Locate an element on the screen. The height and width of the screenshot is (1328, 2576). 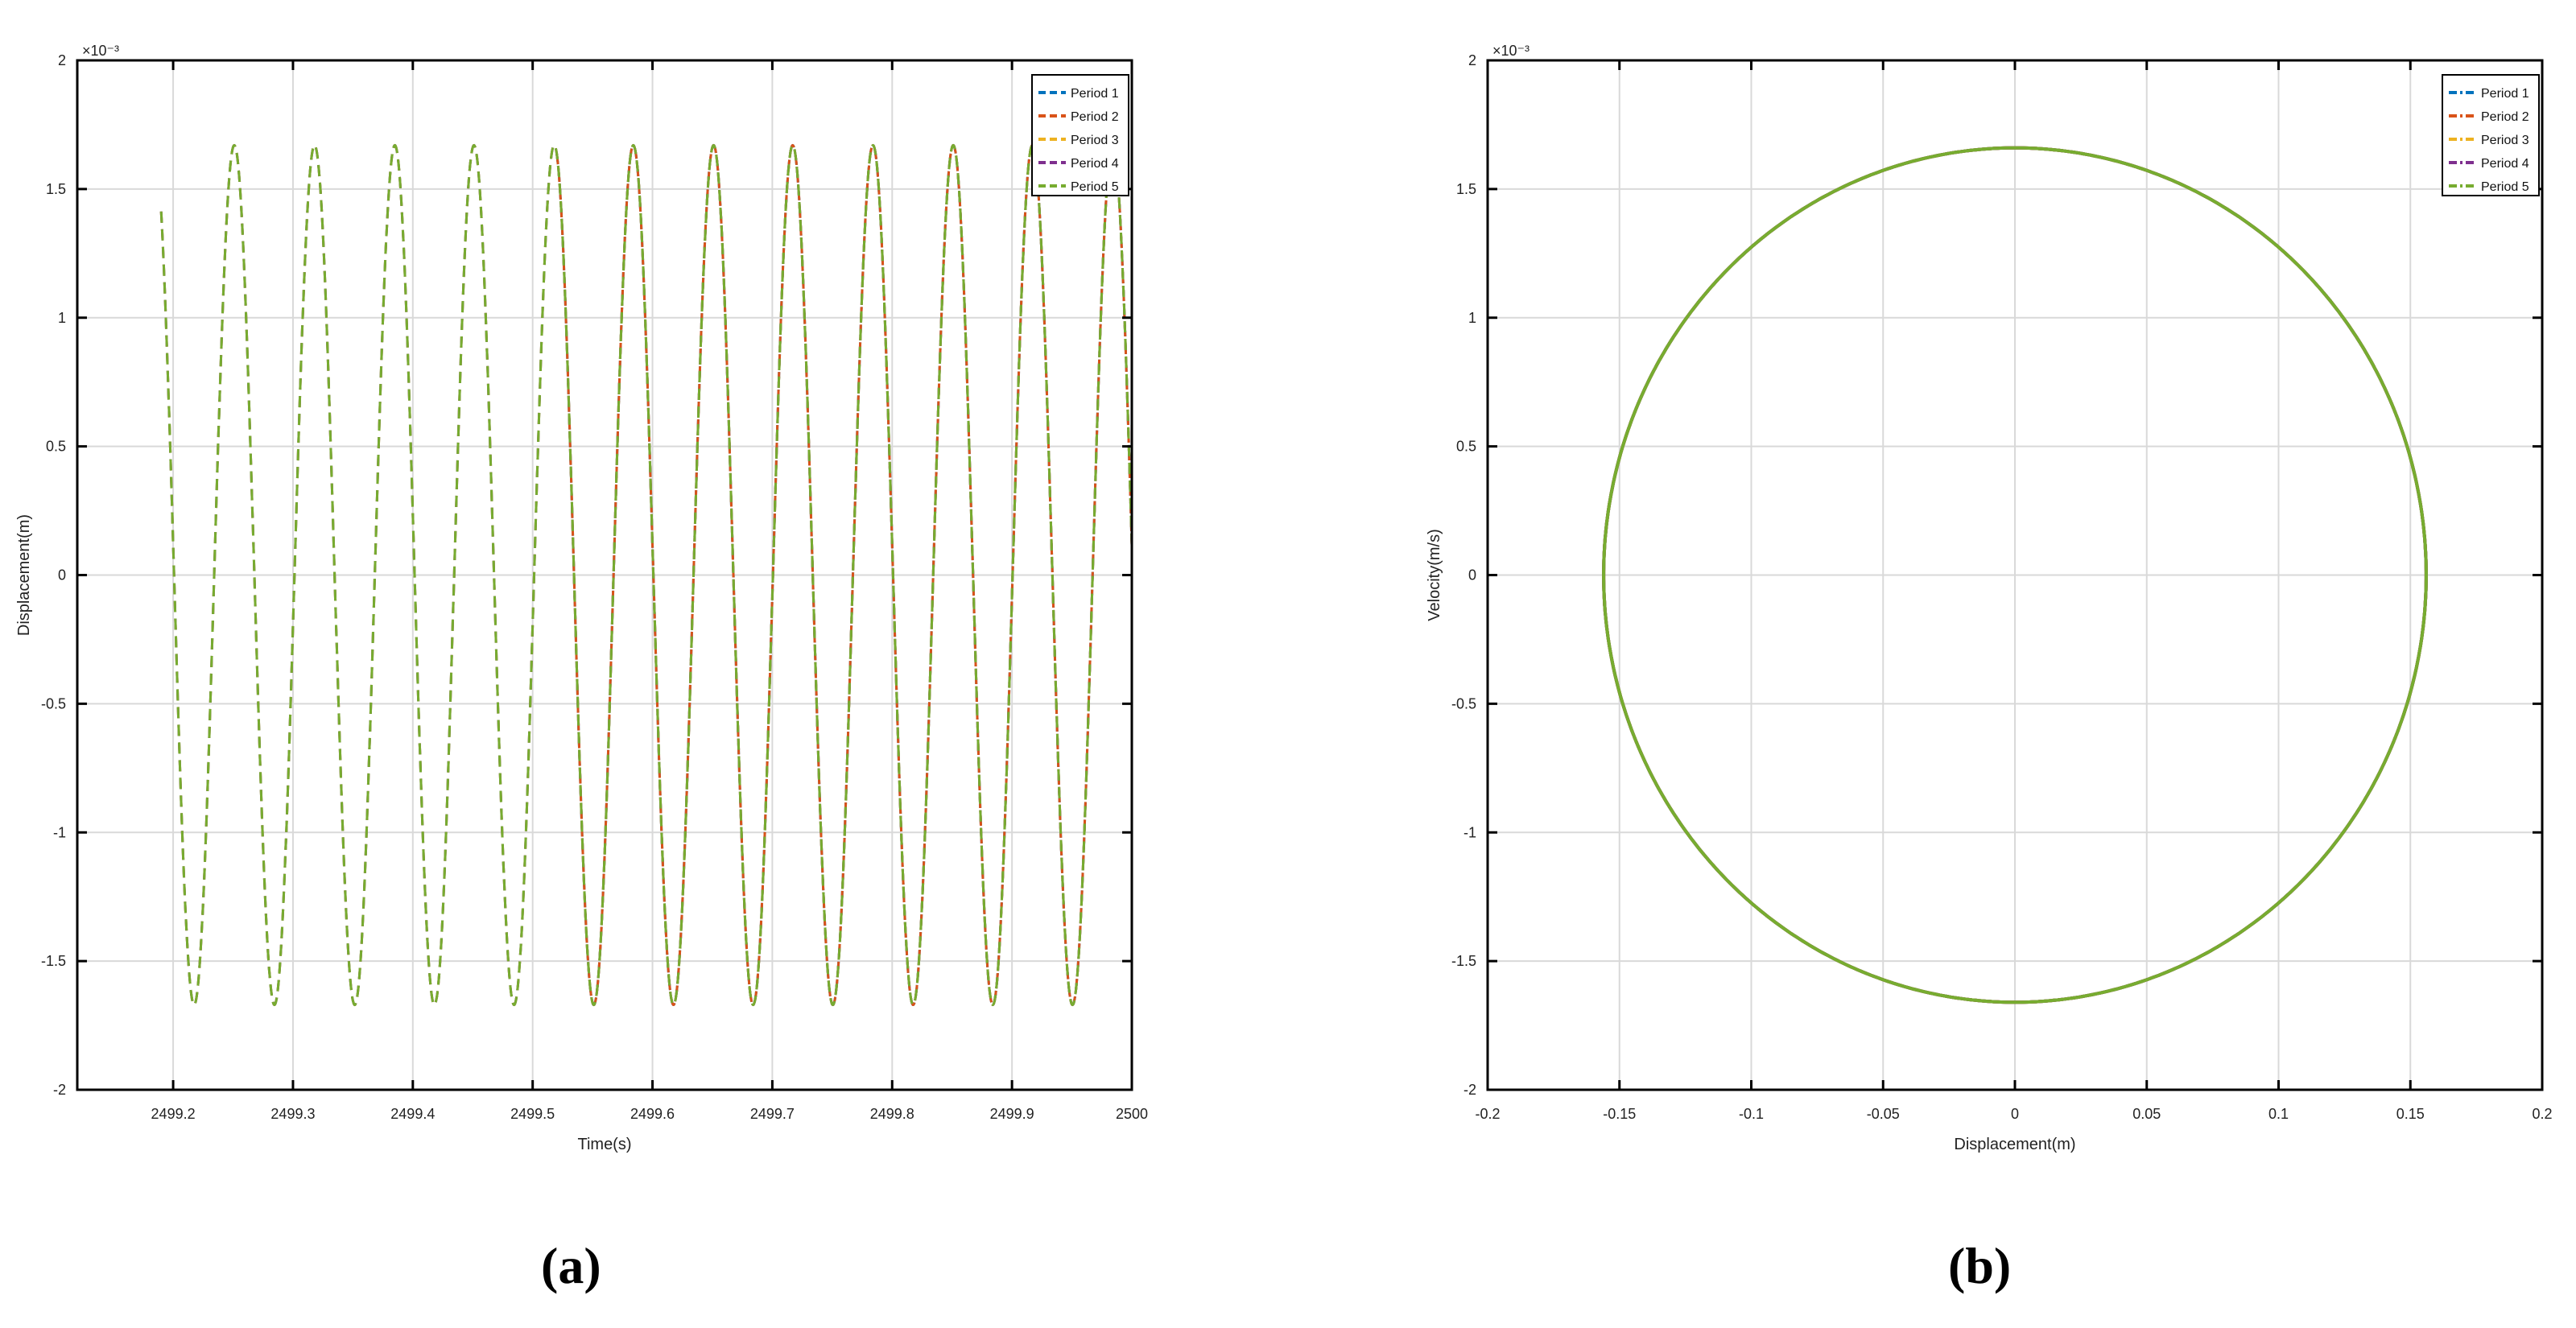
x-tick-label: 2500 is located at coordinates (1132, 1114).